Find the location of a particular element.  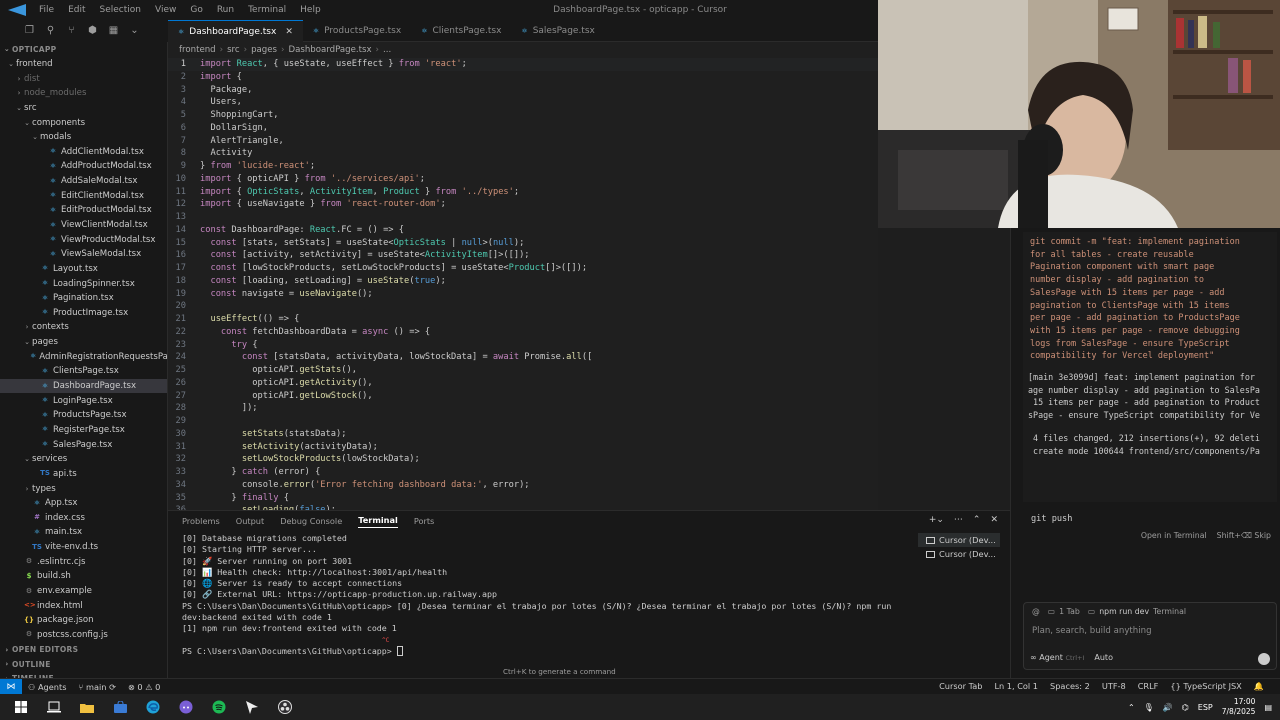

task-view-icon is located at coordinates (54, 707).